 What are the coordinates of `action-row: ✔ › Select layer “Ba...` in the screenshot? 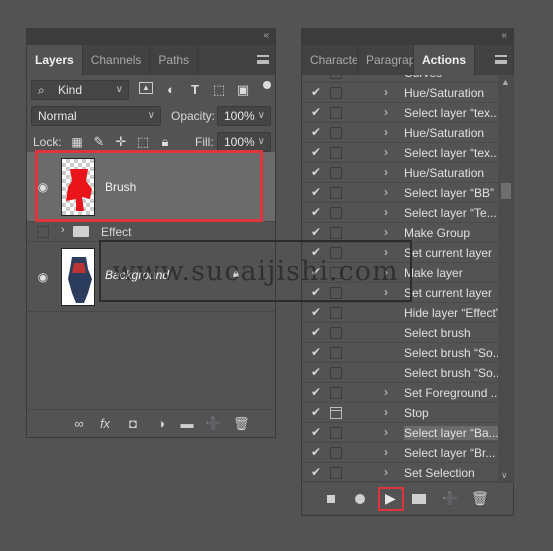 It's located at (400, 433).